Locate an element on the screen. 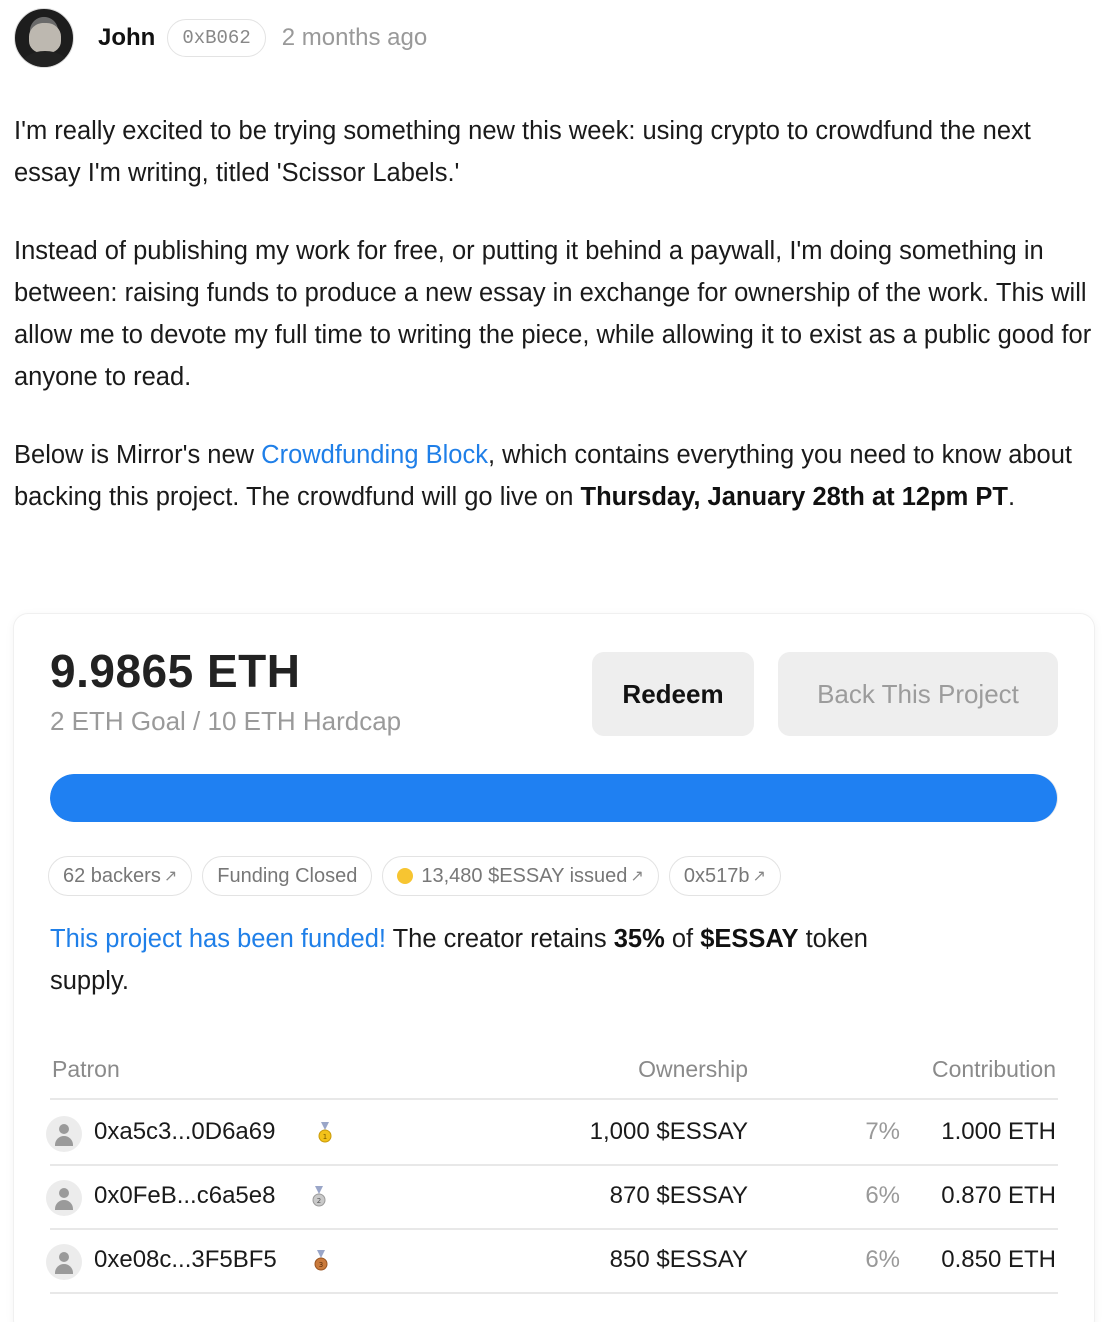  patrons-table-header: Patron Ownership Contribution is located at coordinates (554, 1075).